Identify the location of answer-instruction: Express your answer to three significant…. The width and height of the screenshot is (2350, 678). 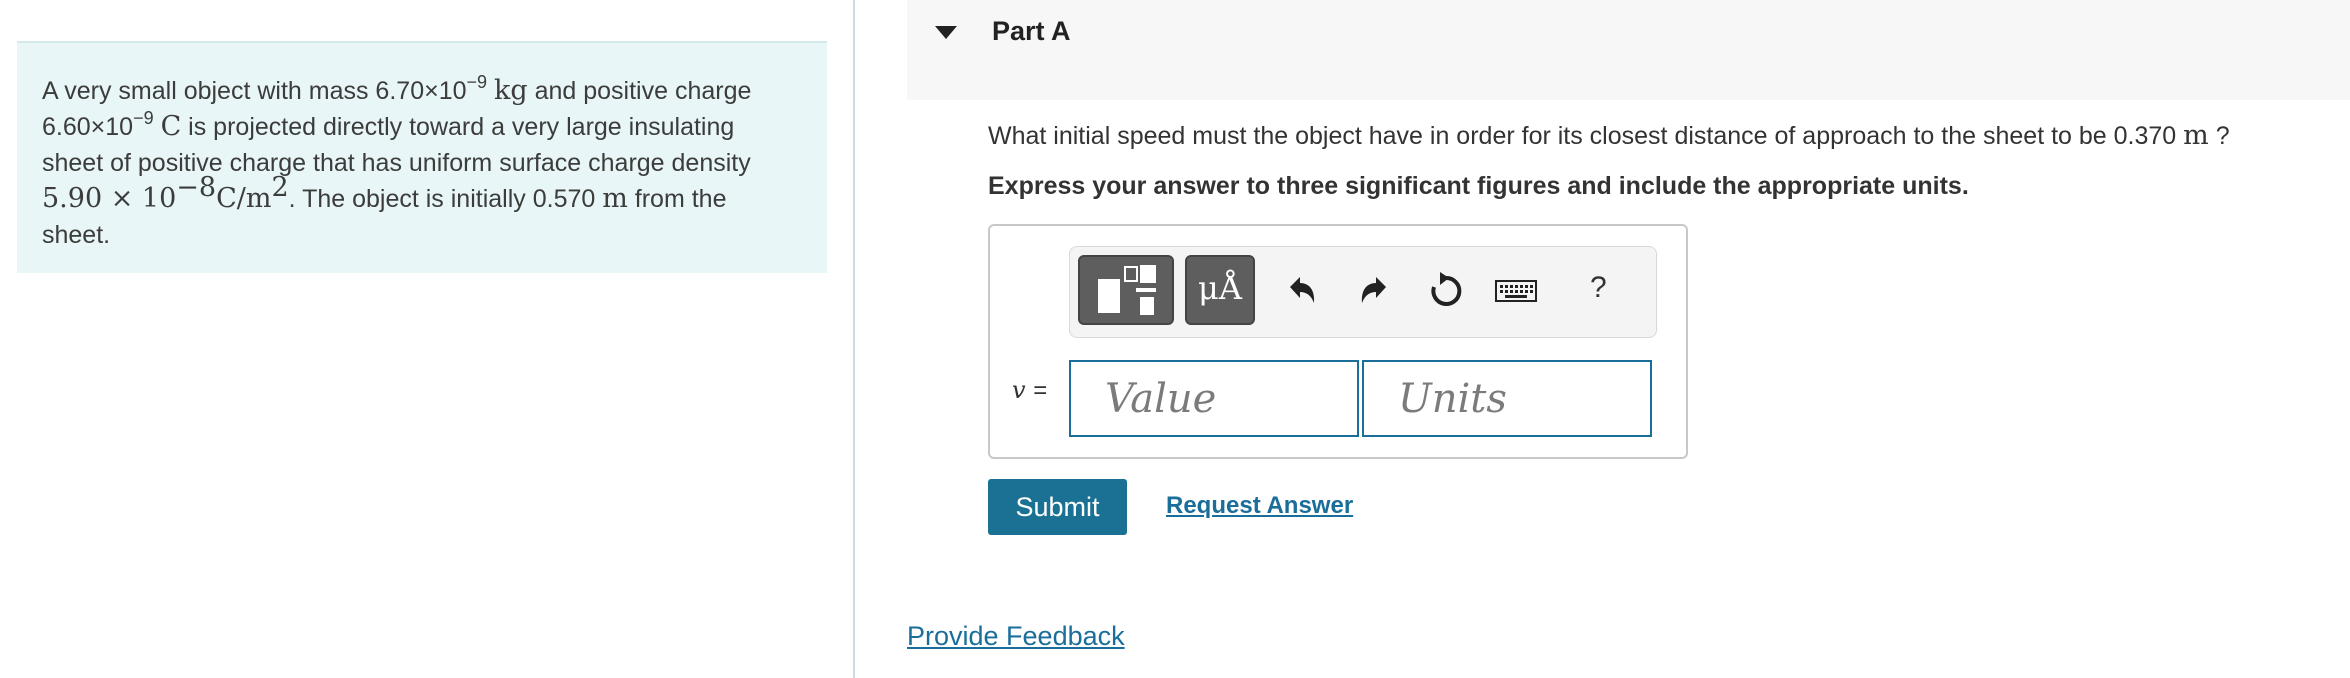
(1478, 186).